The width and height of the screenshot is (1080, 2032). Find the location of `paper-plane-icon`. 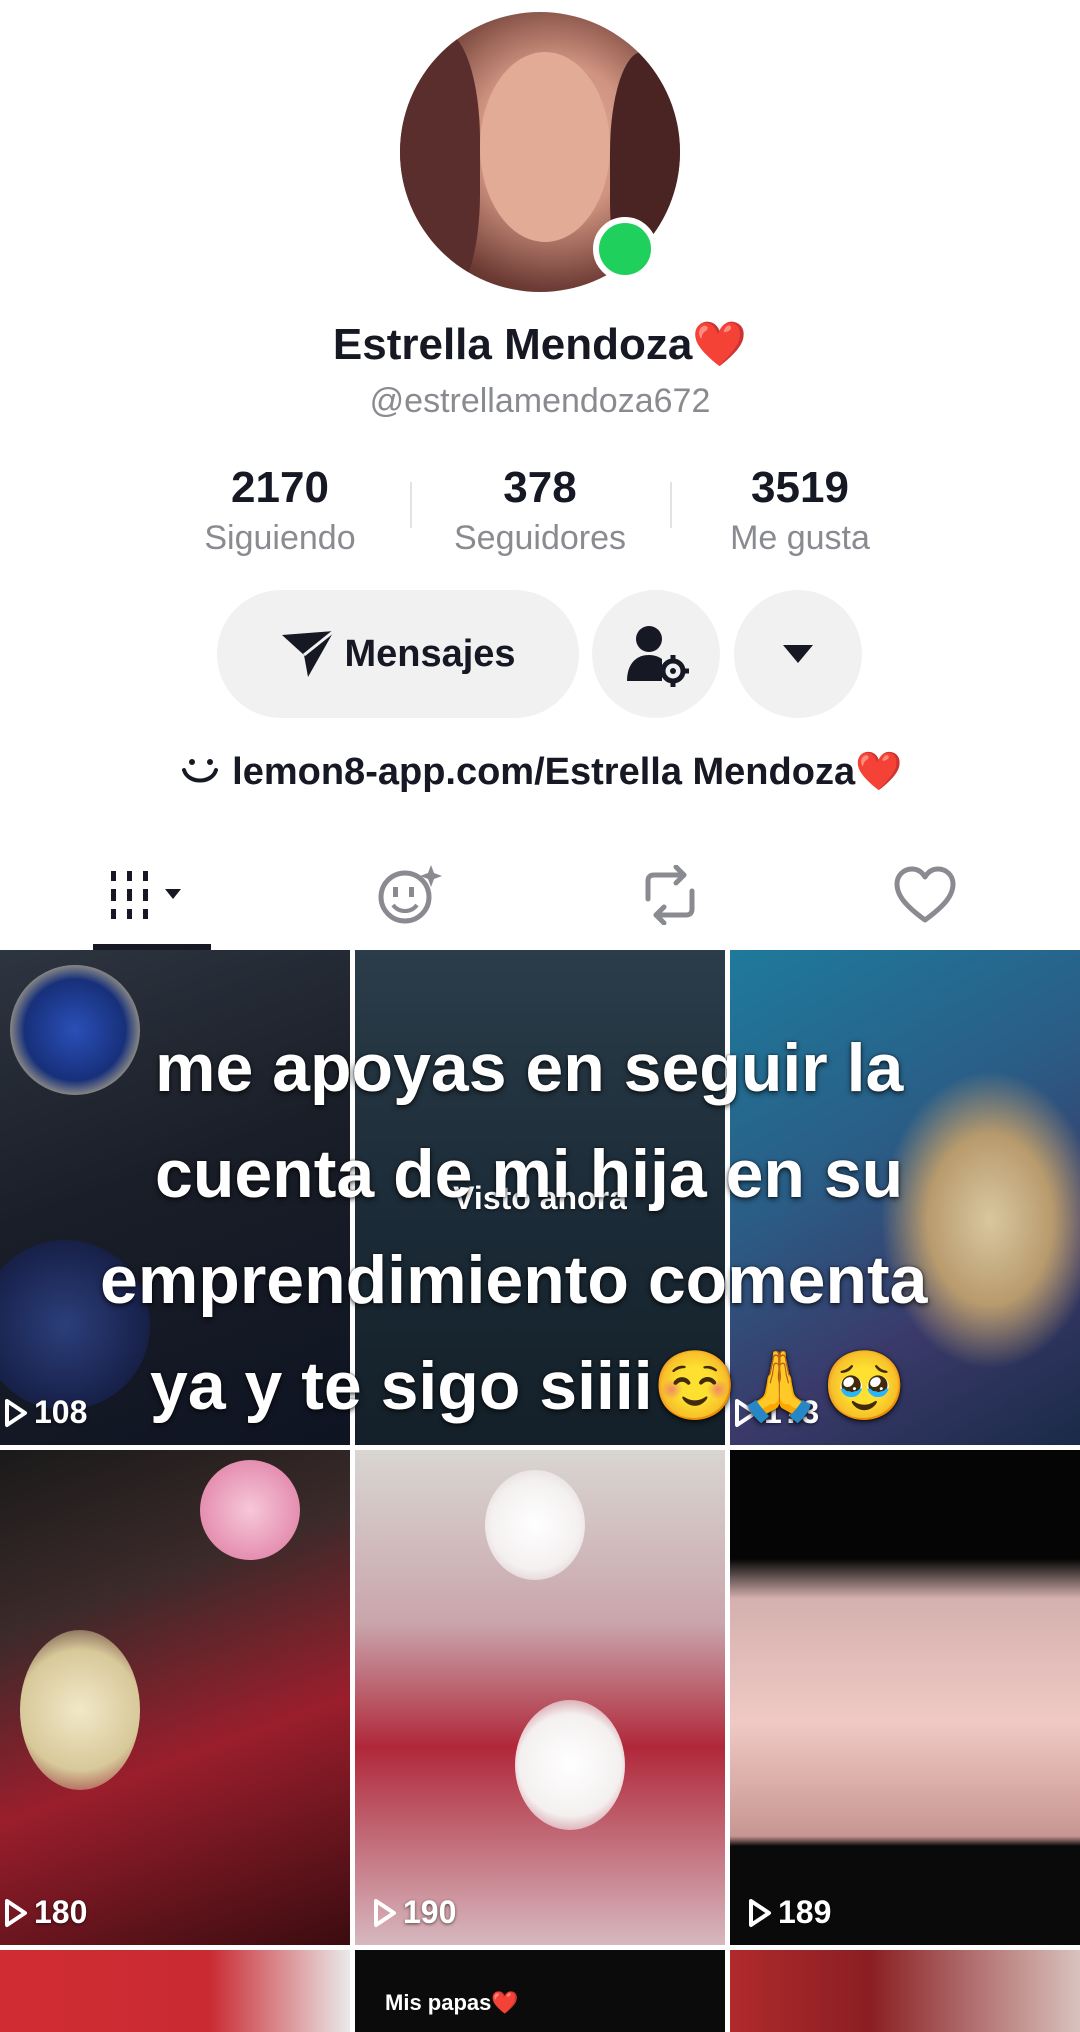

paper-plane-icon is located at coordinates (309, 653).